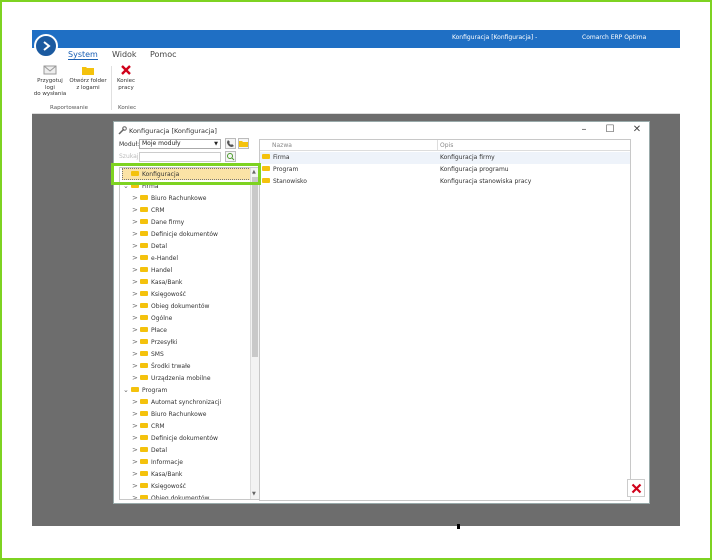 This screenshot has width=712, height=560. Describe the element at coordinates (191, 222) in the screenshot. I see `tree-item: > Dane firmy` at that location.